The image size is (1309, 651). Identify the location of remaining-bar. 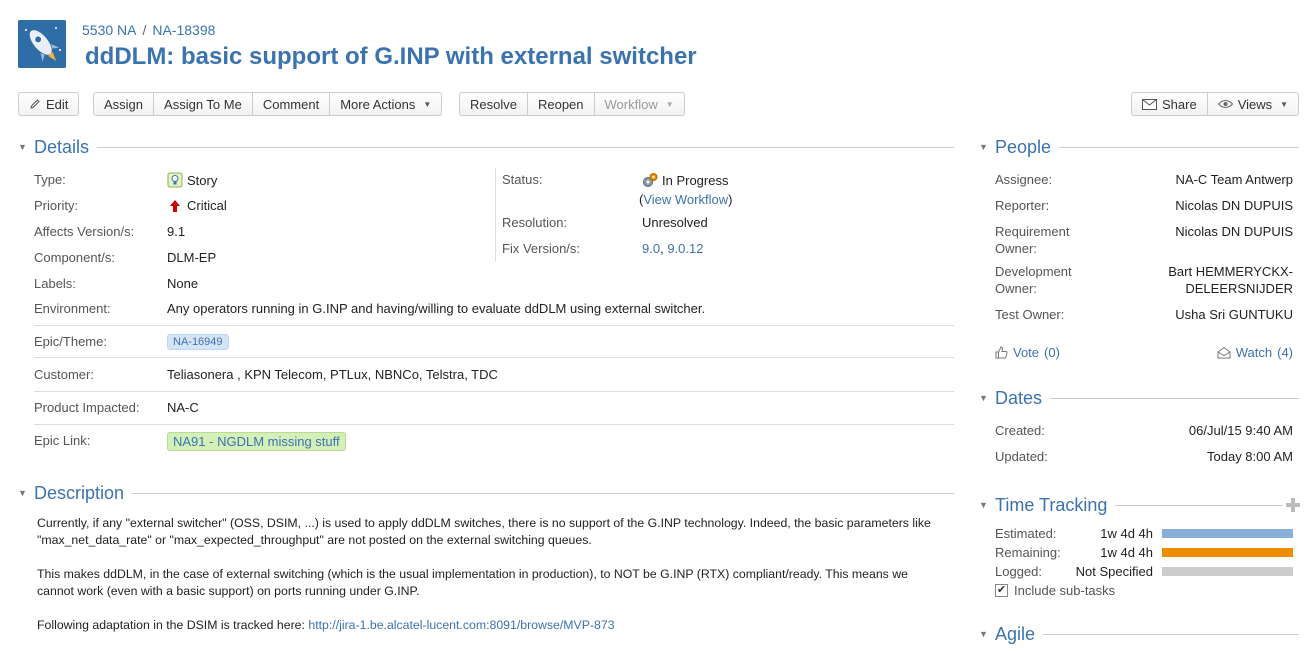
(1227, 552).